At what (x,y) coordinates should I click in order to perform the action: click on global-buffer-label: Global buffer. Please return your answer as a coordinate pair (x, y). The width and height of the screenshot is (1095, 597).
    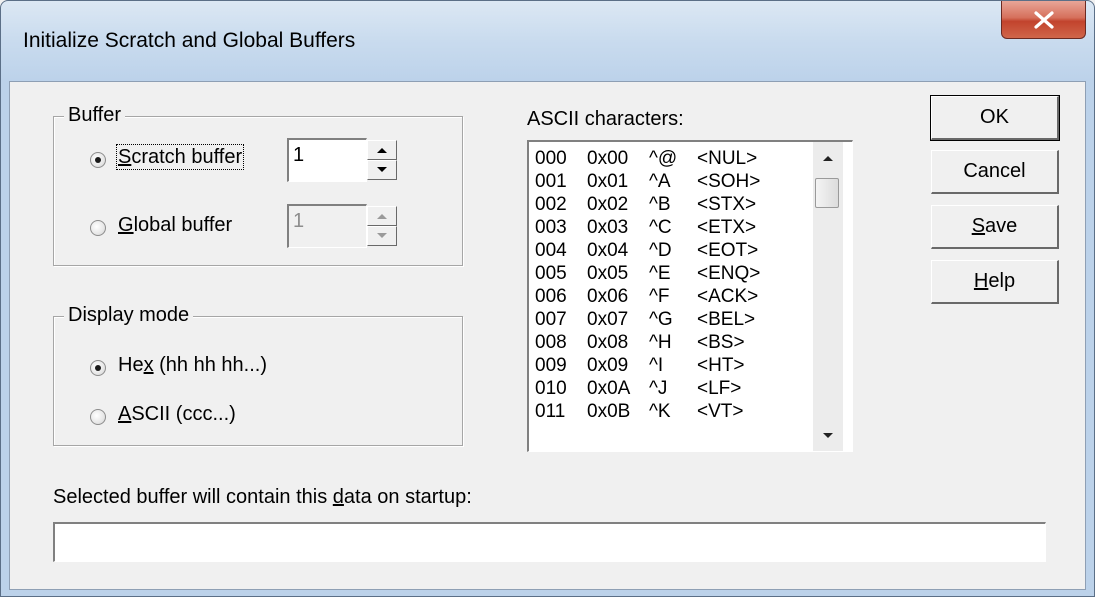
    Looking at the image, I should click on (175, 225).